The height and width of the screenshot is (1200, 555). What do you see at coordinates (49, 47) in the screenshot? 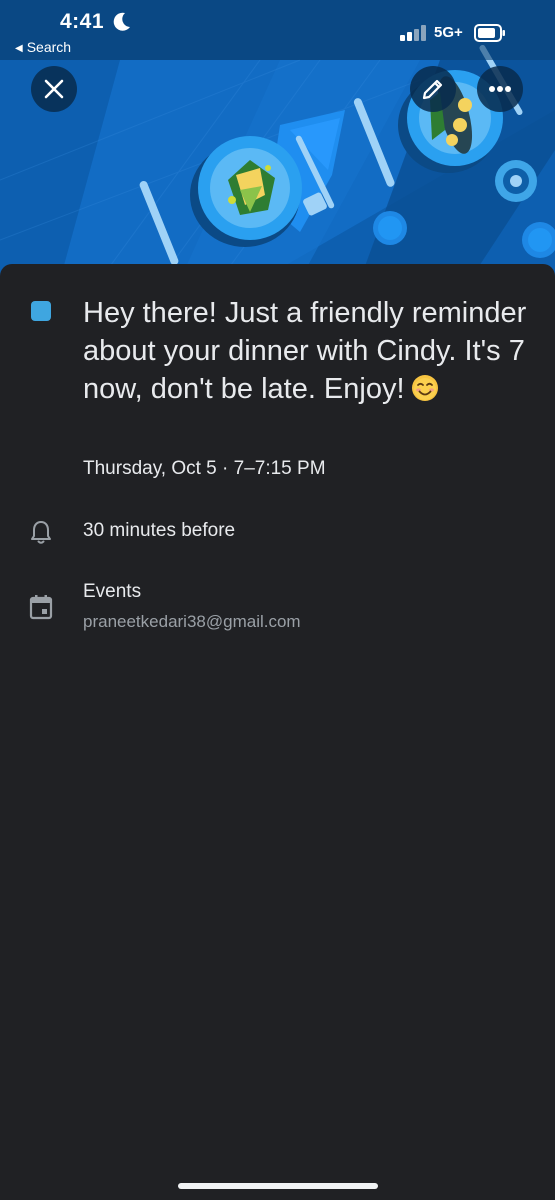
I see `back-to-search-label: Search` at bounding box center [49, 47].